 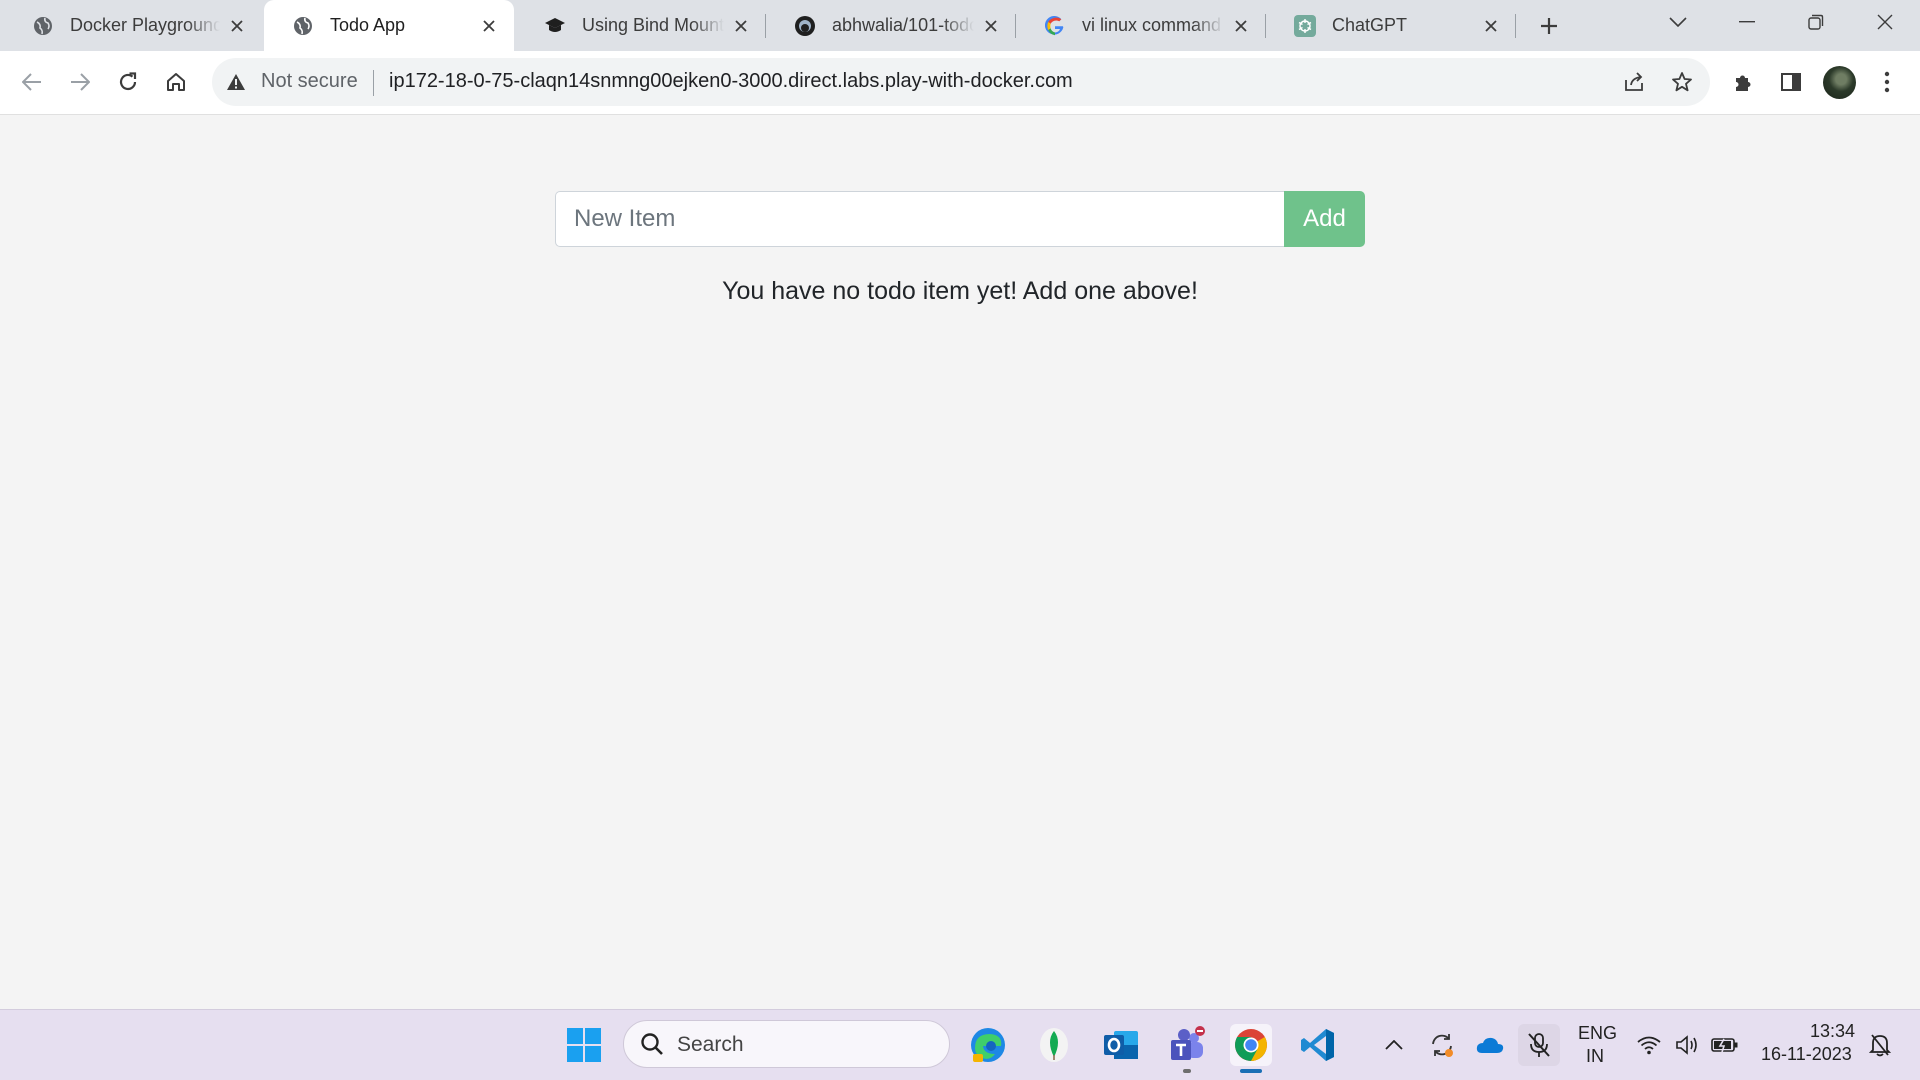 What do you see at coordinates (236, 82) in the screenshot?
I see `warning-triangle-icon` at bounding box center [236, 82].